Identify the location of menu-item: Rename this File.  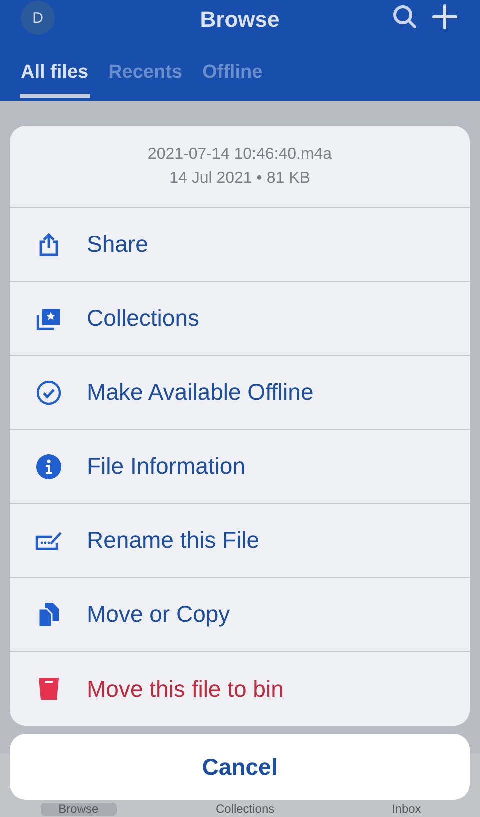
(240, 541).